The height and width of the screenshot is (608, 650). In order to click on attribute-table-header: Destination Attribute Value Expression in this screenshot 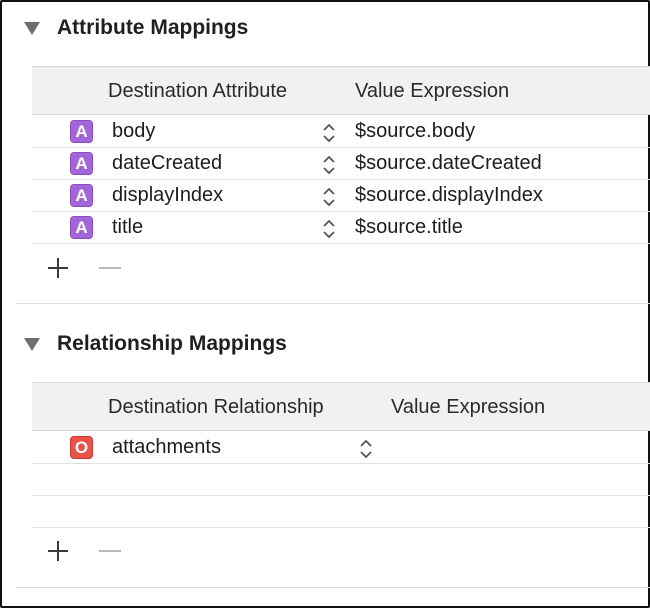, I will do `click(341, 90)`.